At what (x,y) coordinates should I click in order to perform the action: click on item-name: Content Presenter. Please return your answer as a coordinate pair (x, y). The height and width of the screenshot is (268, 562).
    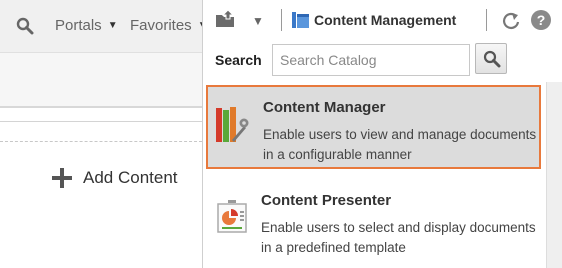
    Looking at the image, I should click on (326, 200).